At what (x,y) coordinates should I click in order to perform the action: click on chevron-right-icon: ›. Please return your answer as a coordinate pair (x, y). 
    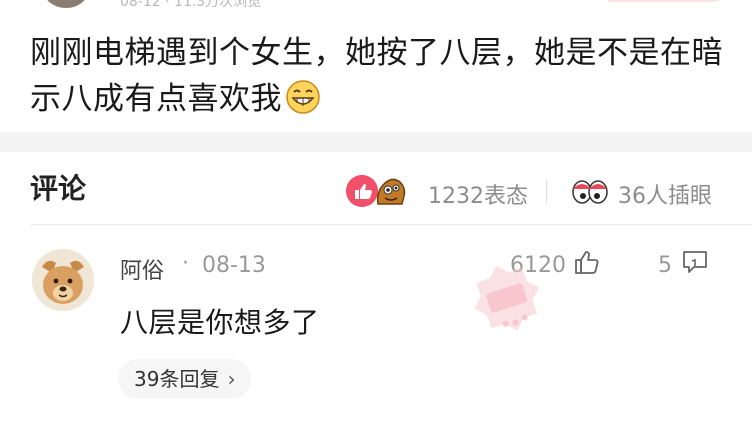
    Looking at the image, I should click on (231, 379).